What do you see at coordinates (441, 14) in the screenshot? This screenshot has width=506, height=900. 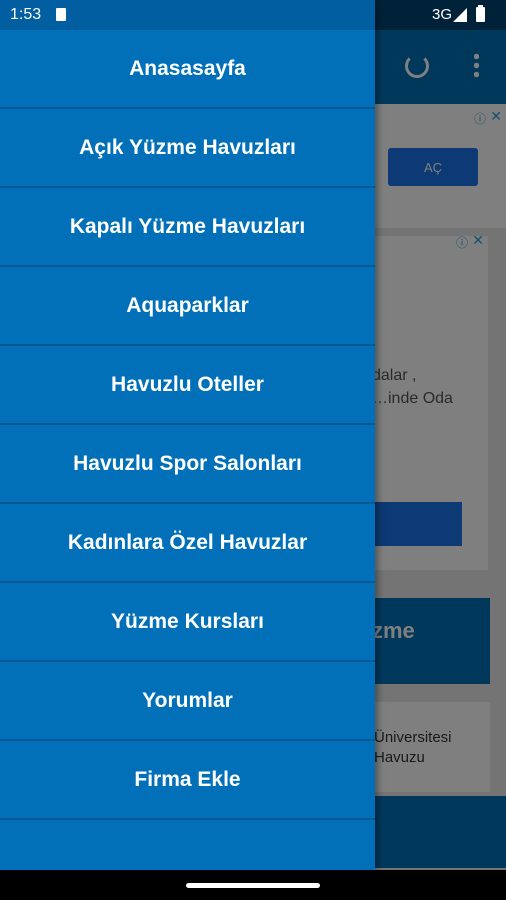 I see `network-type: 3G` at bounding box center [441, 14].